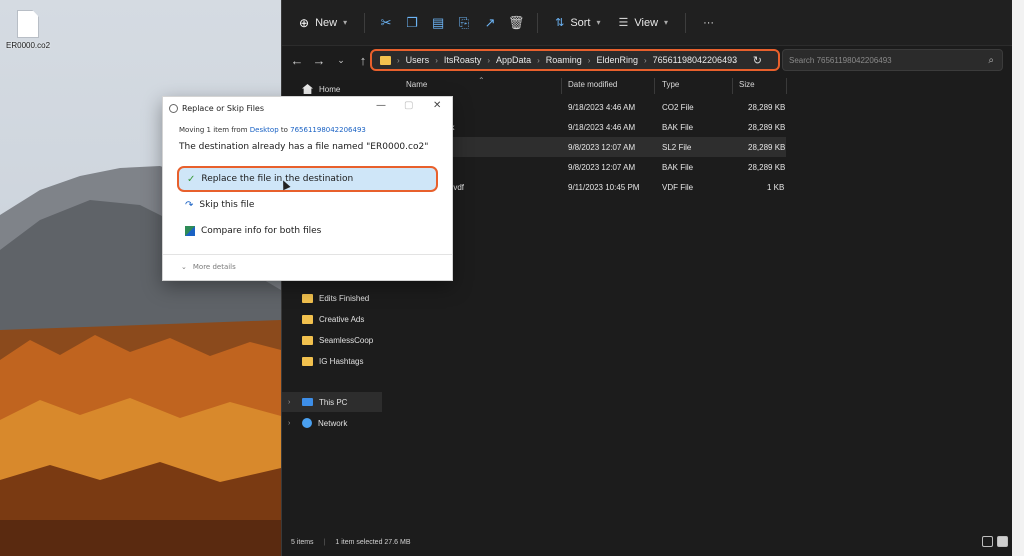 This screenshot has width=1024, height=556. I want to click on back-arrow-icon: ←, so click(297, 60).